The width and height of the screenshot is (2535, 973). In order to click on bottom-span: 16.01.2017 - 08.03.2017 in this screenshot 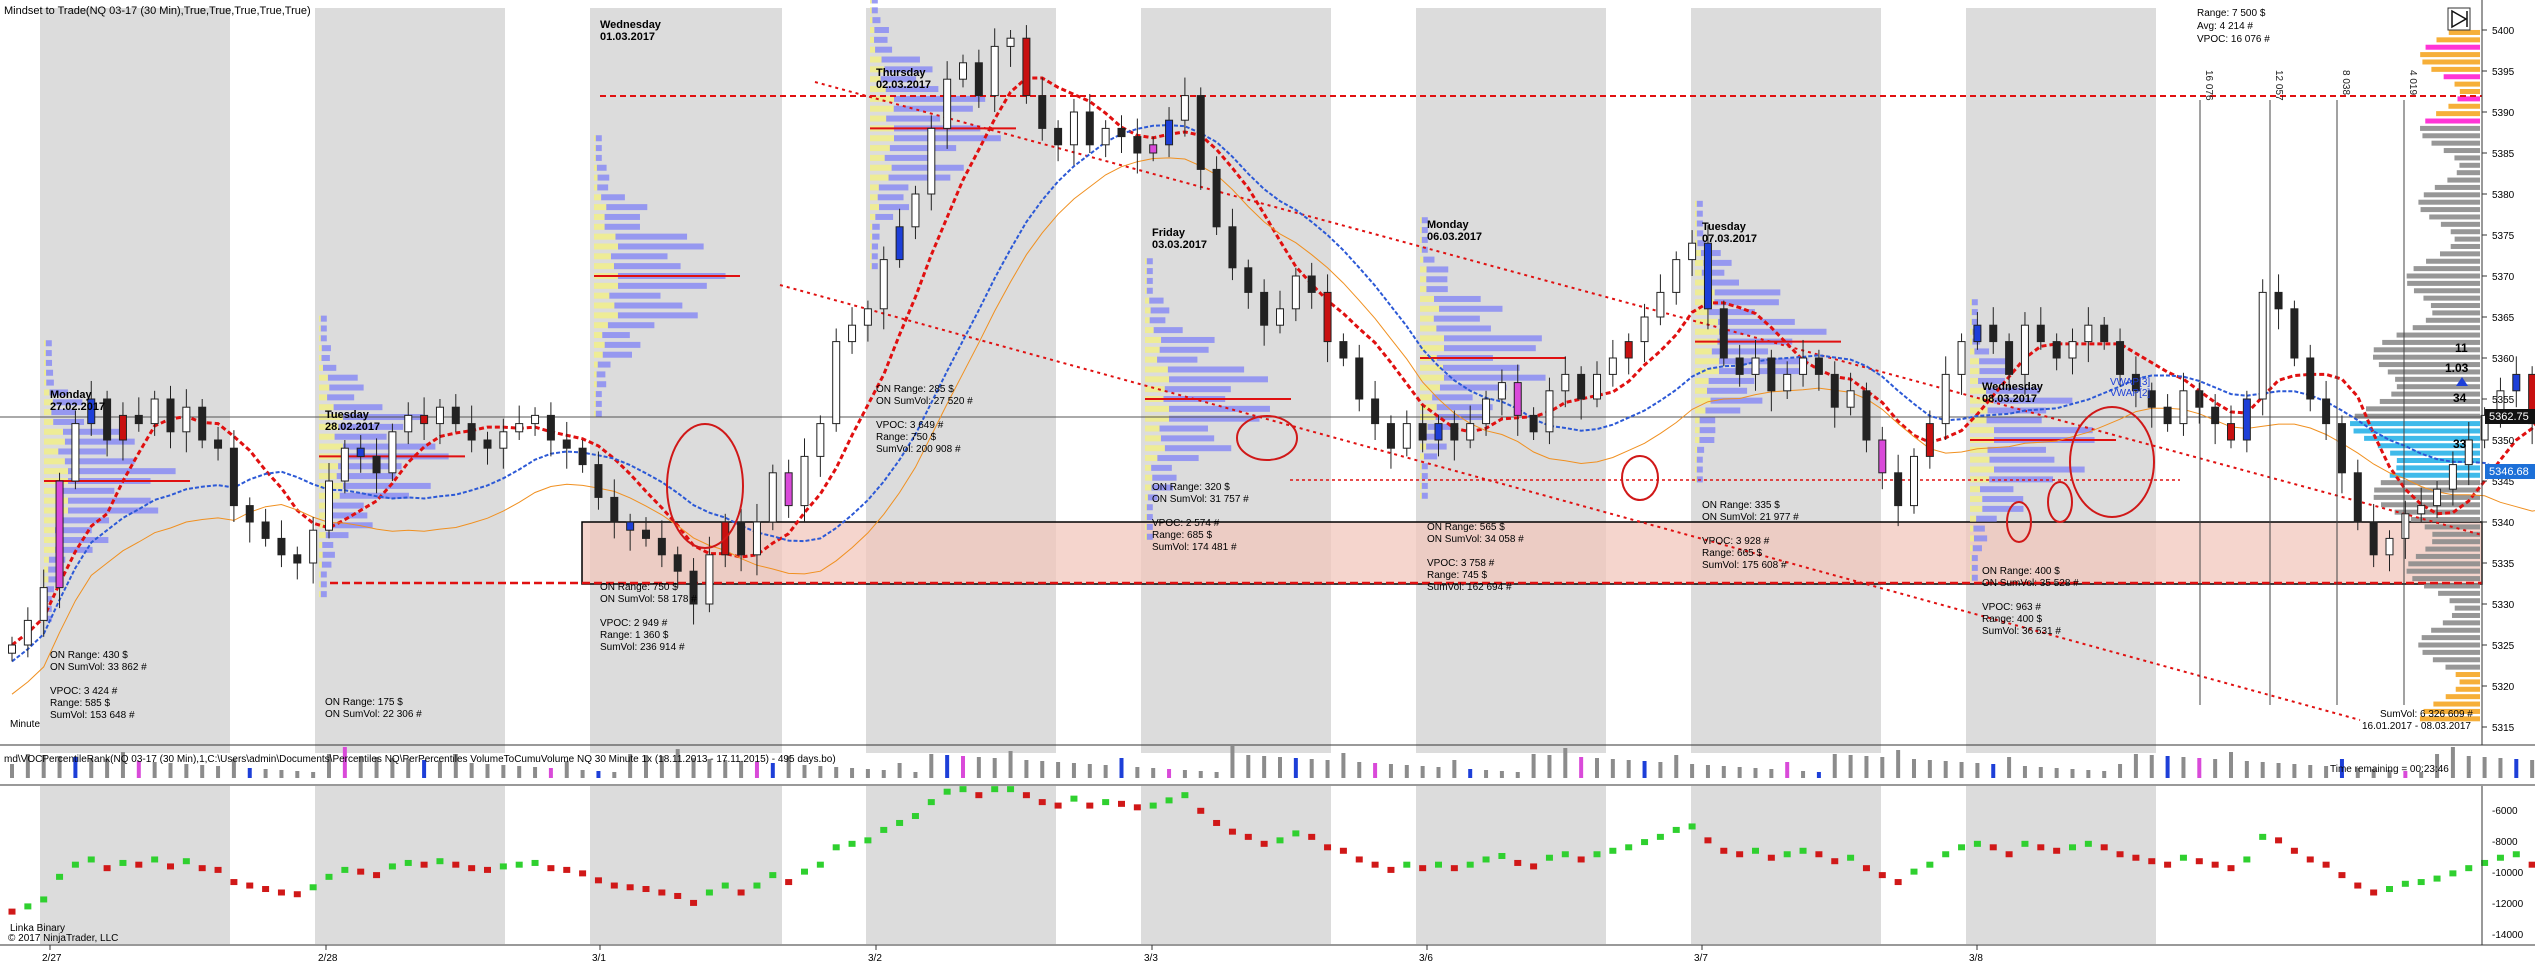, I will do `click(2416, 726)`.